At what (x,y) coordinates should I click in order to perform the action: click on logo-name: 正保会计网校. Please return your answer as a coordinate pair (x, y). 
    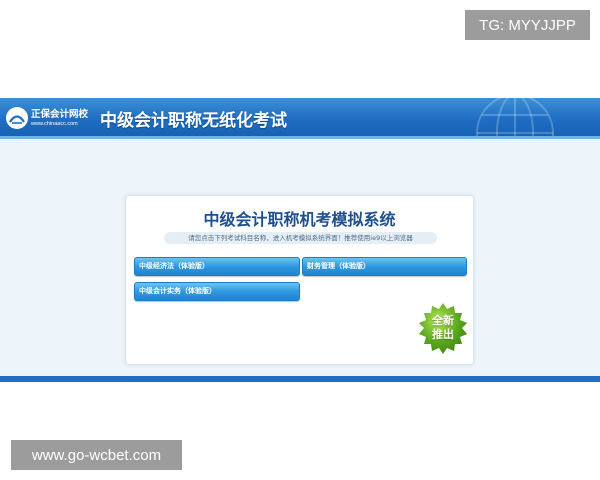
    Looking at the image, I should click on (60, 114).